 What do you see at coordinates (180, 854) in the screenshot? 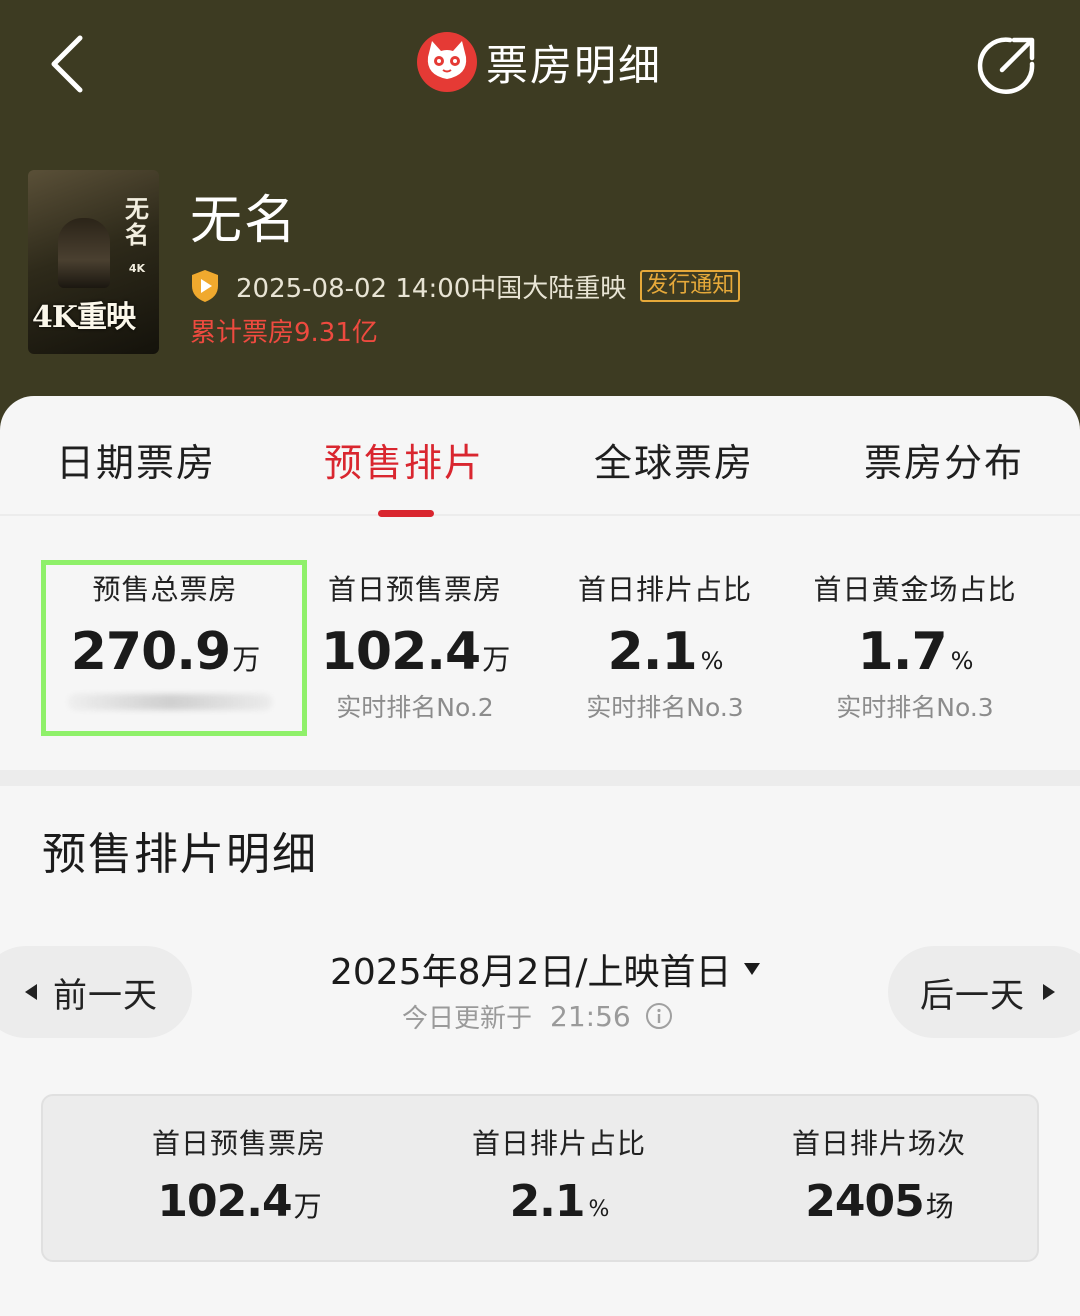
I see `section-title: 预售排片明细` at bounding box center [180, 854].